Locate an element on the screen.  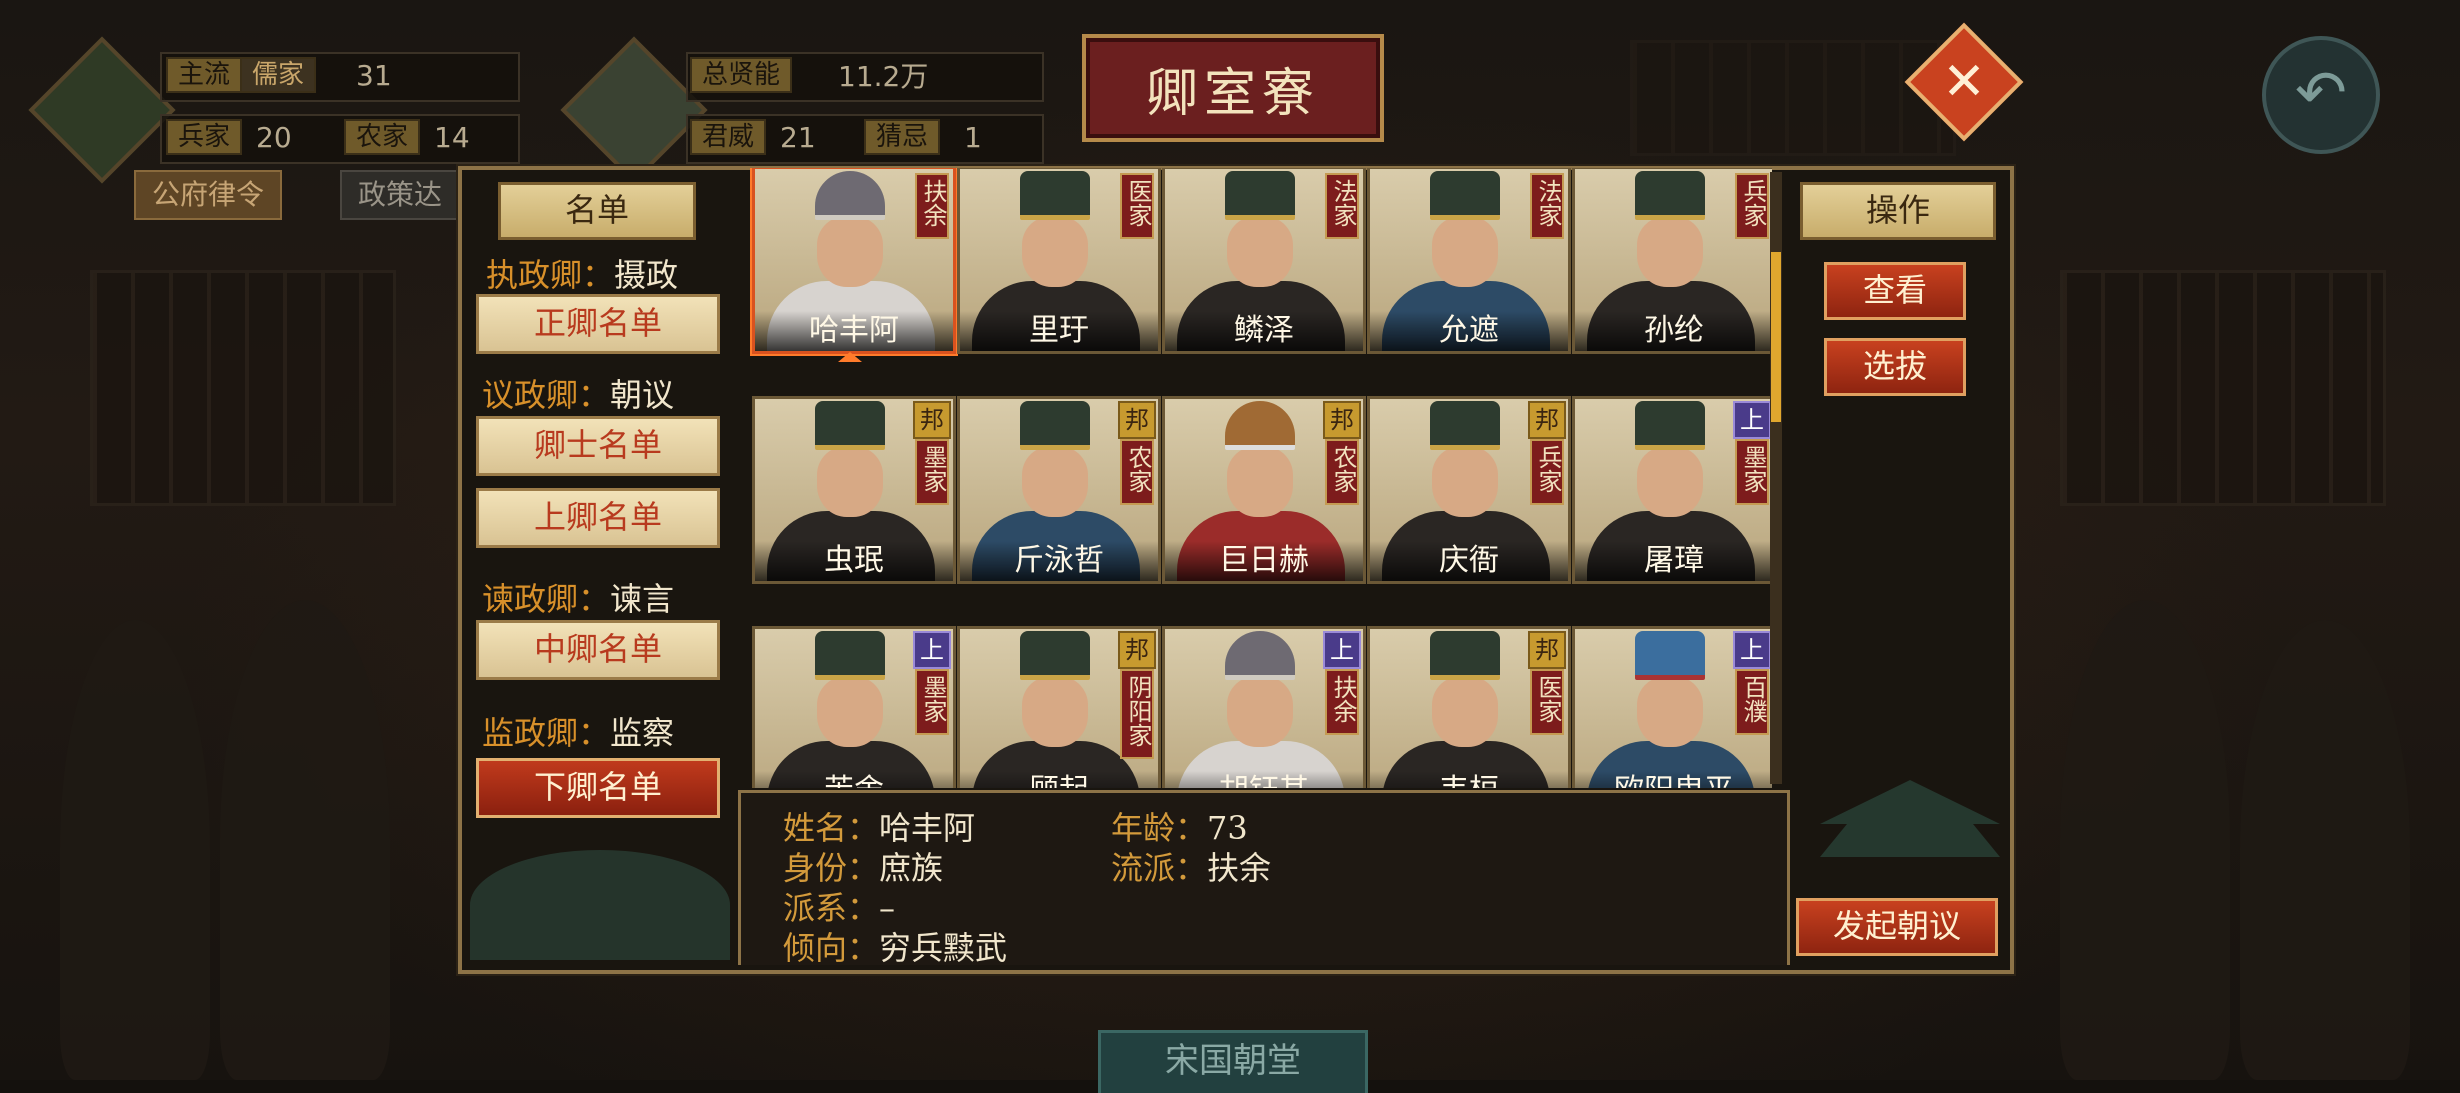
official-card: 邦墨家 虫珉 is located at coordinates (854, 490).